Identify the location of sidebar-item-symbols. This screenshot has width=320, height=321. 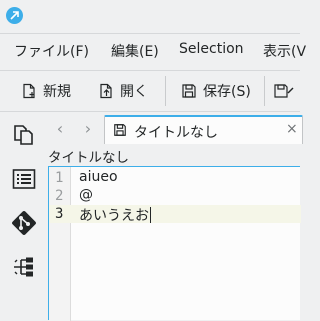
(24, 179).